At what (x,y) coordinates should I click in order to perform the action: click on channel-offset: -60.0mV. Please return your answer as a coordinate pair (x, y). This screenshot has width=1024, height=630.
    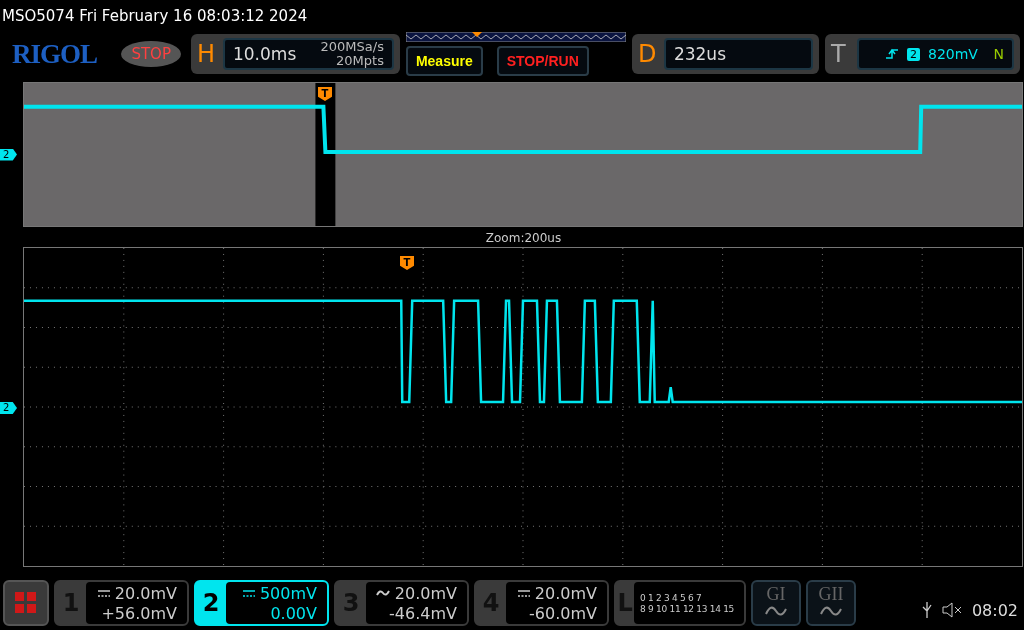
    Looking at the image, I should click on (563, 613).